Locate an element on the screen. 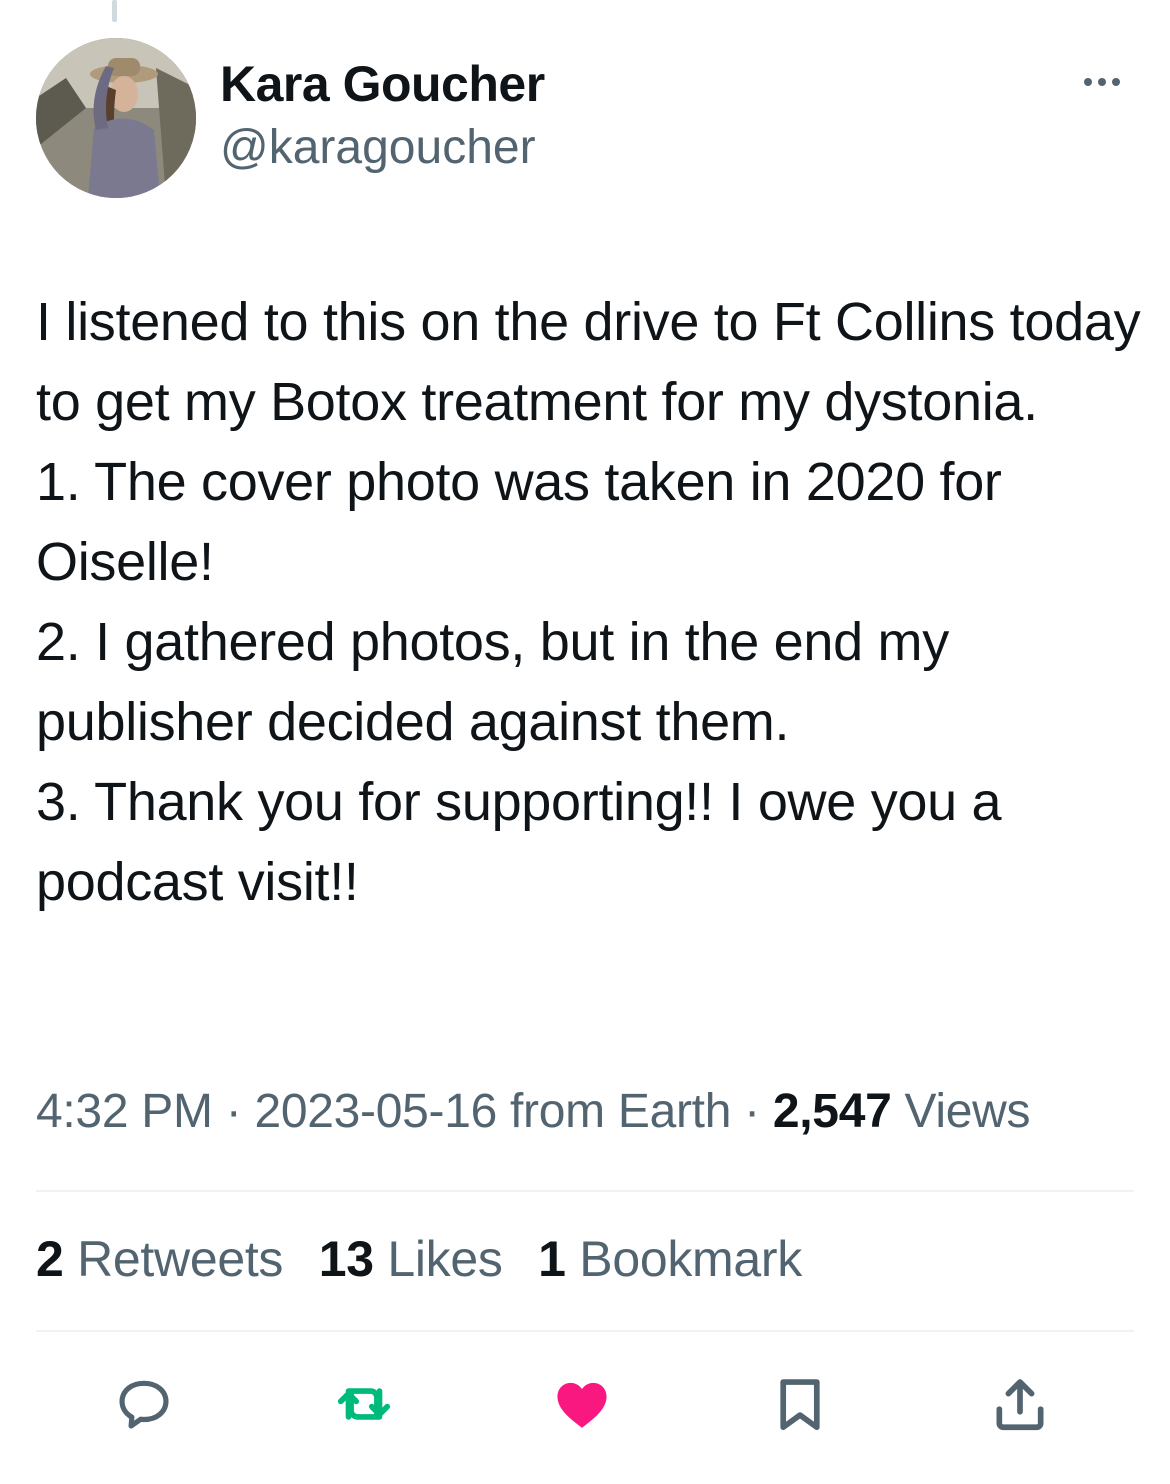 The width and height of the screenshot is (1170, 1484). views-label: Views is located at coordinates (967, 1111).